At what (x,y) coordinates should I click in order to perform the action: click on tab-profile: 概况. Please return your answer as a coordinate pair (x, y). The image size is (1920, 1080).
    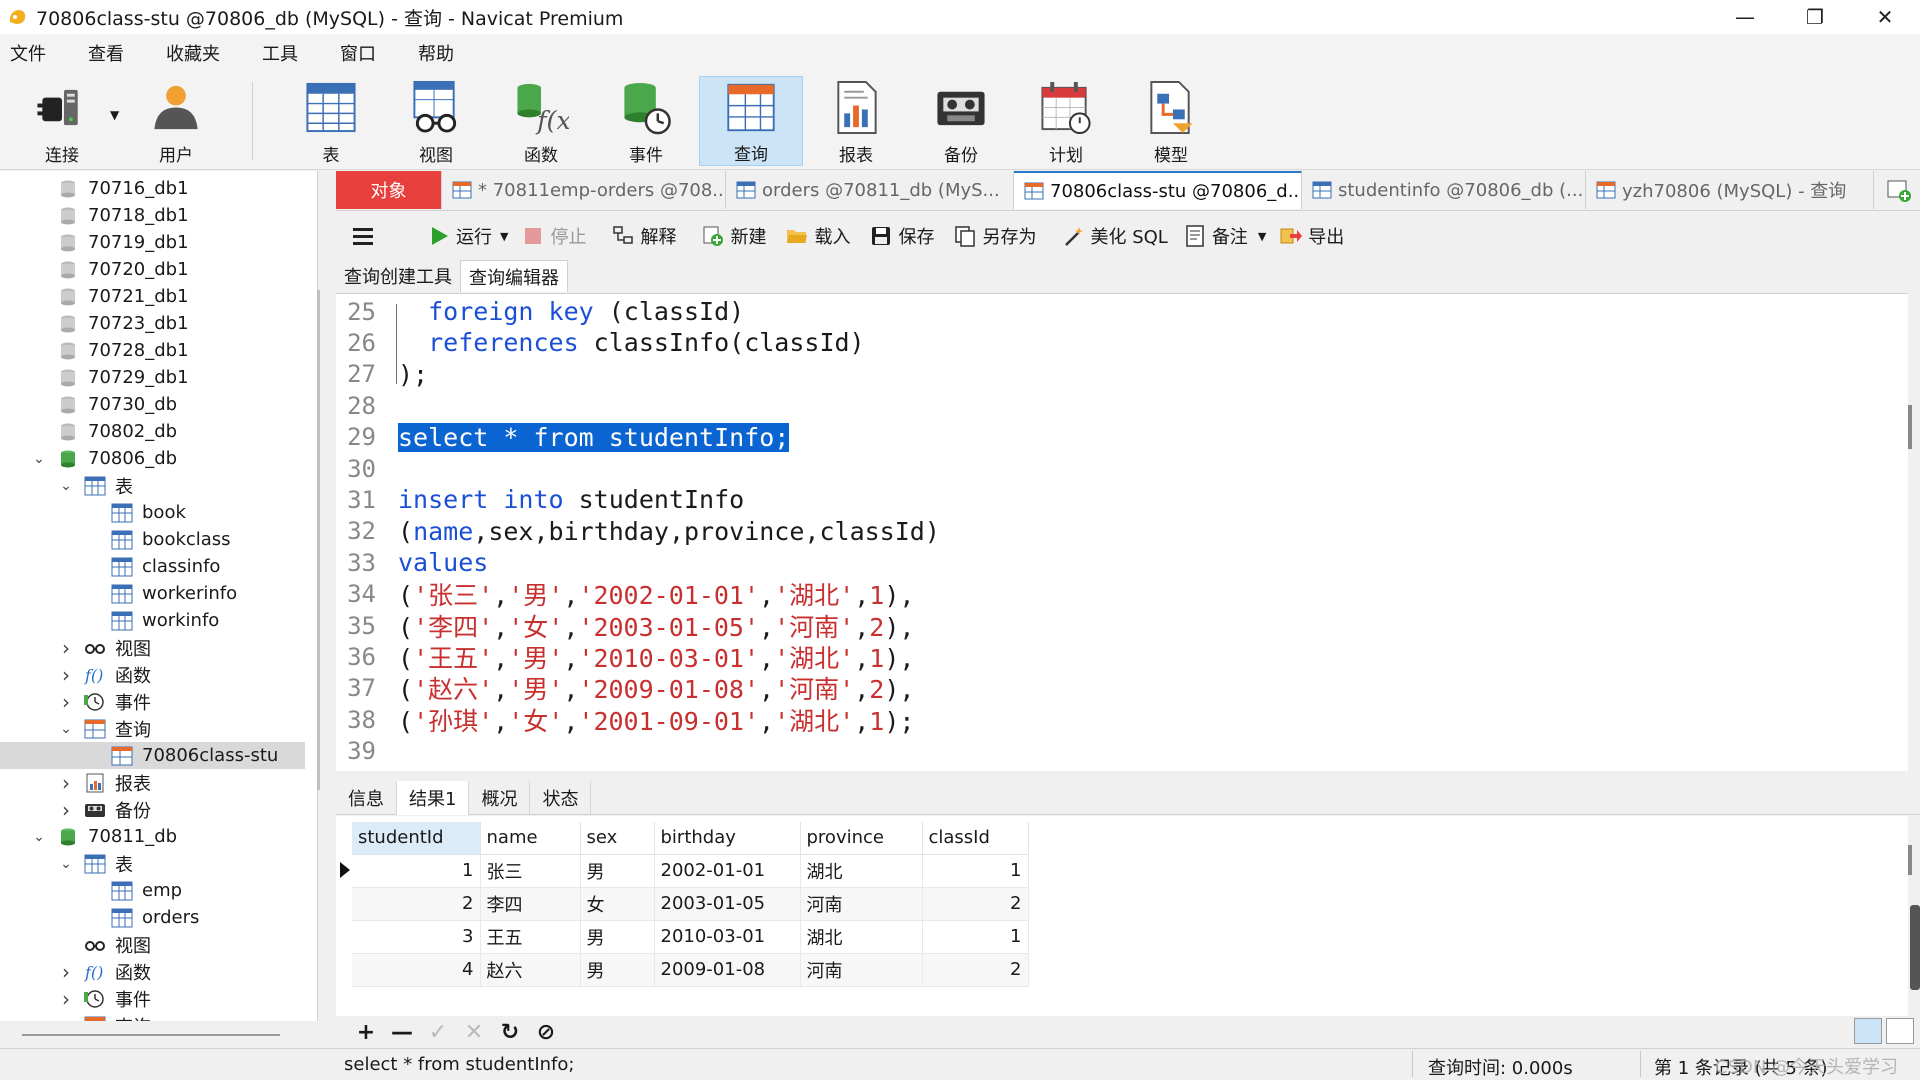
    Looking at the image, I should click on (500, 798).